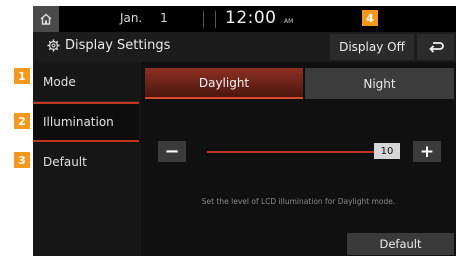 The height and width of the screenshot is (260, 462). What do you see at coordinates (65, 162) in the screenshot?
I see `sidebar-item-label: Default` at bounding box center [65, 162].